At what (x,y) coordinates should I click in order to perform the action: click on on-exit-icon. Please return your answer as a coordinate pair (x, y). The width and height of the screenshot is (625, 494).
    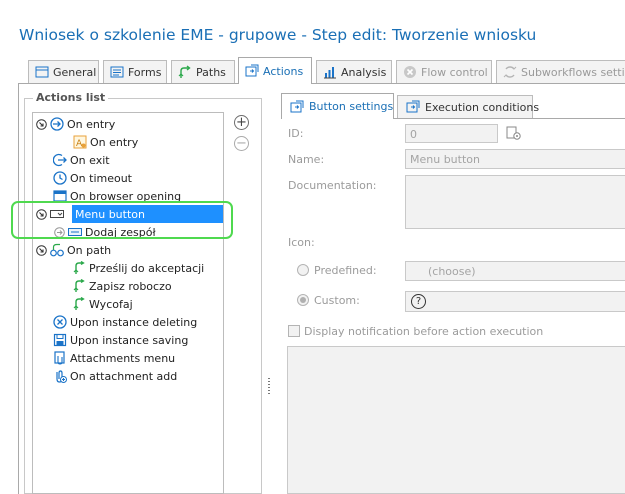
    Looking at the image, I should click on (60, 160).